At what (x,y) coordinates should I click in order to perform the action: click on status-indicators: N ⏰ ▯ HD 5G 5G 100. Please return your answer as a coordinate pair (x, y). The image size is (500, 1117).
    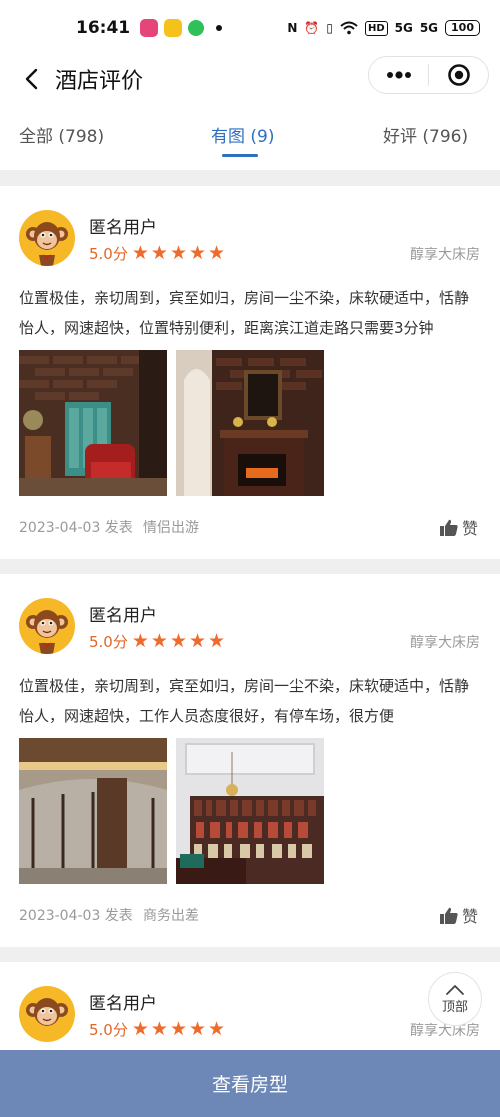
    Looking at the image, I should click on (383, 28).